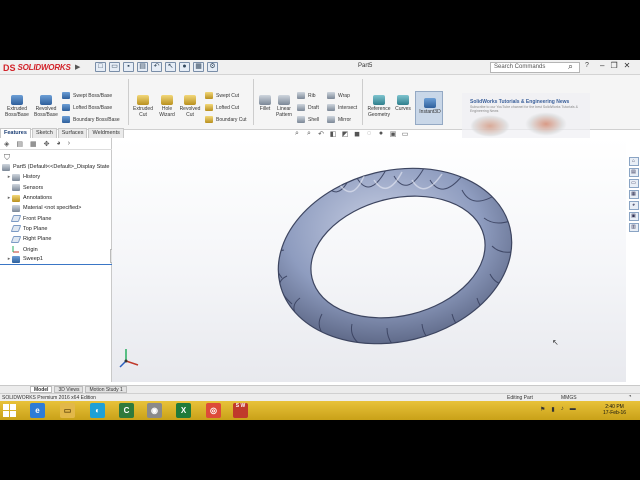  I want to click on windows-start-icon, so click(10, 410).